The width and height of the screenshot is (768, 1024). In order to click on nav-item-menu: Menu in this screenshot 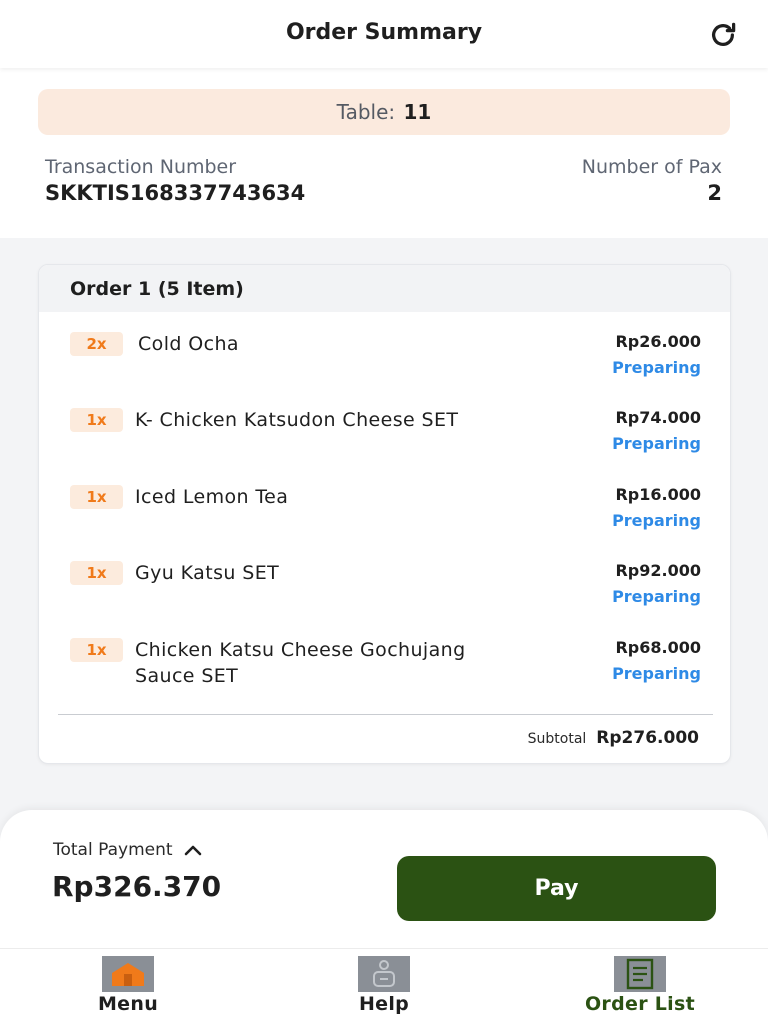, I will do `click(128, 986)`.